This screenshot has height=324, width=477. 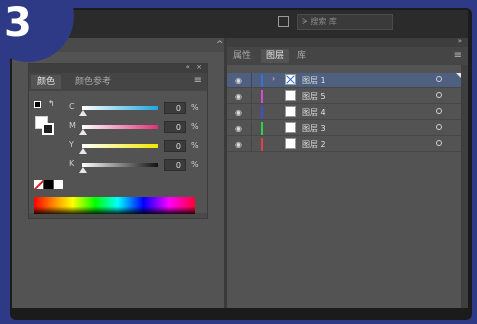 What do you see at coordinates (347, 56) in the screenshot?
I see `layers-panel-tabs: 属性 图层 库 ≡` at bounding box center [347, 56].